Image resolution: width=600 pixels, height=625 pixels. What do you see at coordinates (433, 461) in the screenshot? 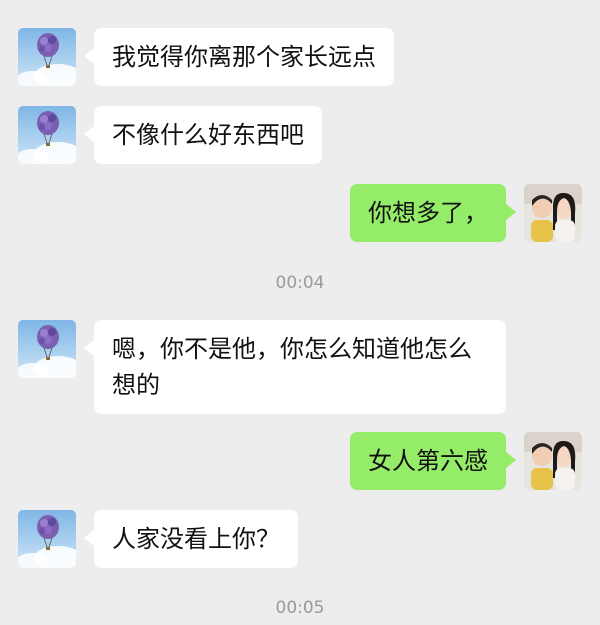
I see `message-bubble-outgoing: 女人第六感` at bounding box center [433, 461].